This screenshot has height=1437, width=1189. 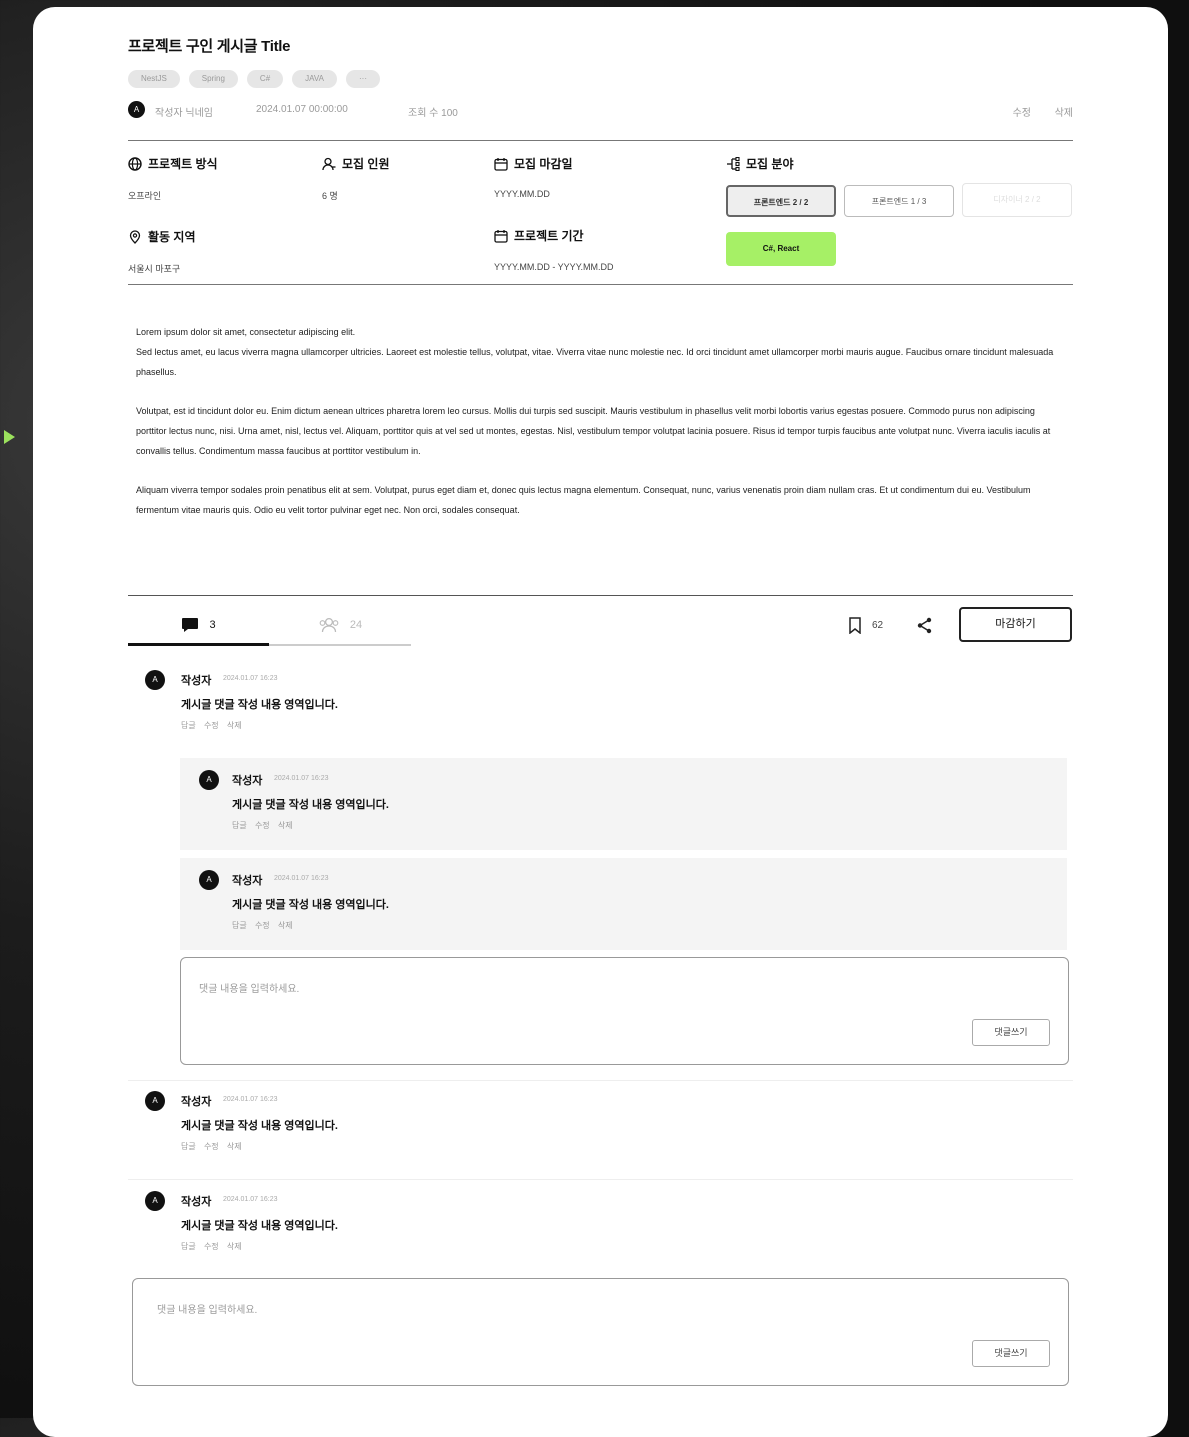 I want to click on region-value: 서울시 마포구, so click(x=154, y=269).